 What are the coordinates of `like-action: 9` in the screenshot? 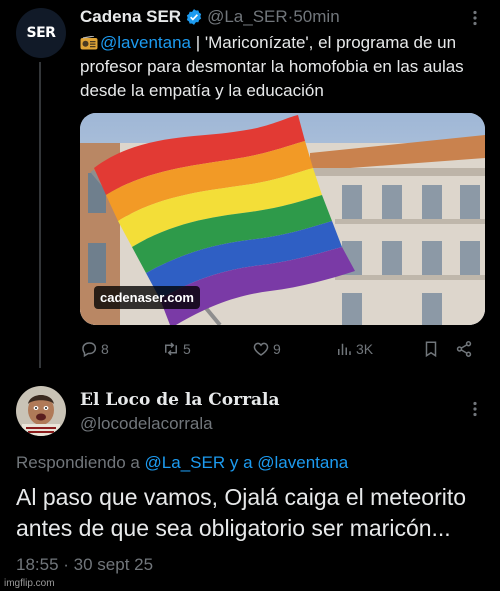 It's located at (266, 349).